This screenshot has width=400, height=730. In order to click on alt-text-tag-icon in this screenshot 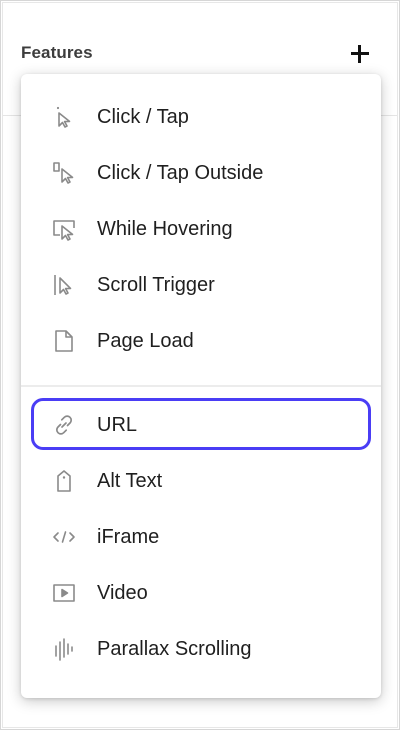, I will do `click(64, 481)`.